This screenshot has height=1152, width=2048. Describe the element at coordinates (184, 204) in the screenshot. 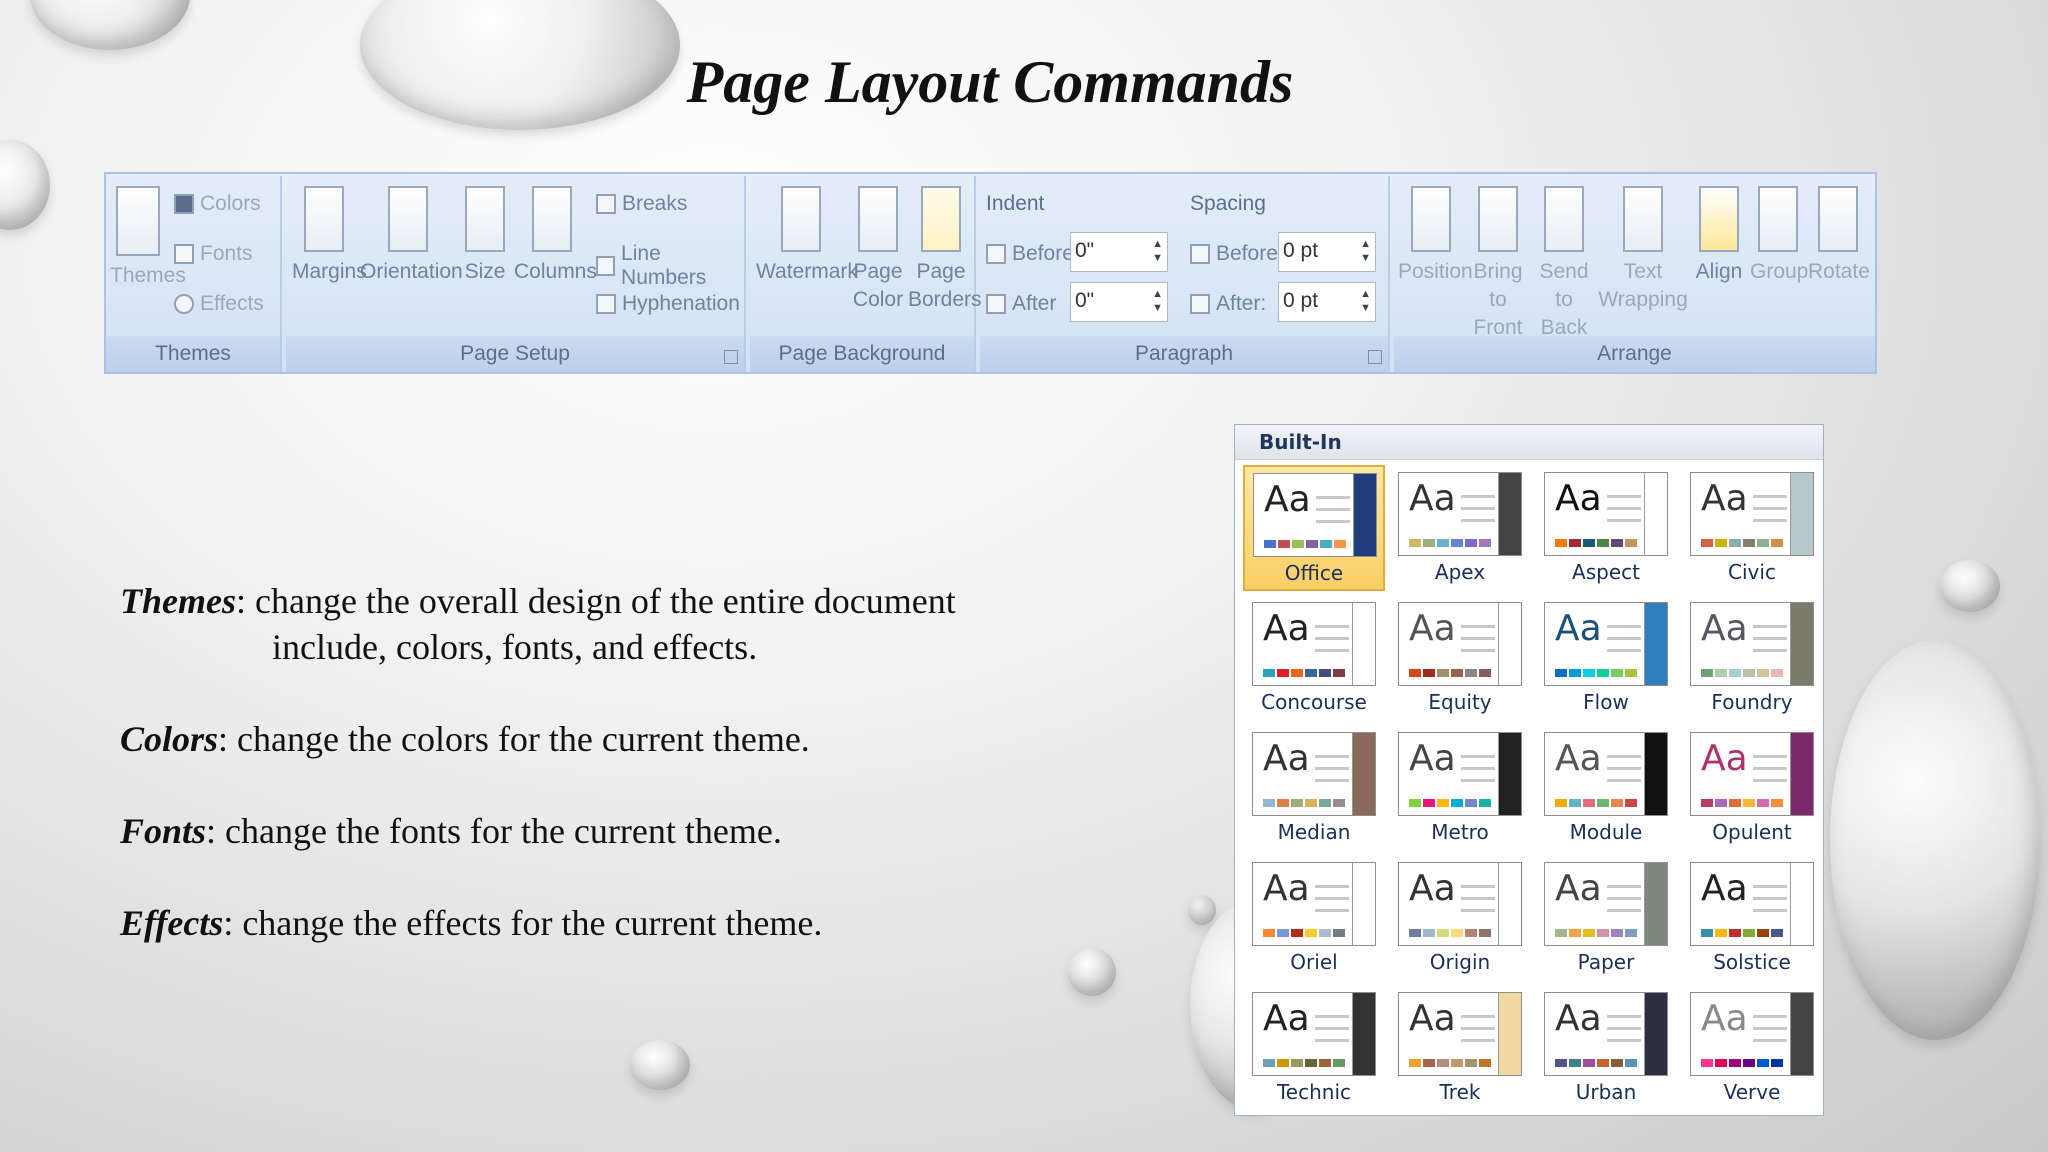

I see `colors-icon` at that location.